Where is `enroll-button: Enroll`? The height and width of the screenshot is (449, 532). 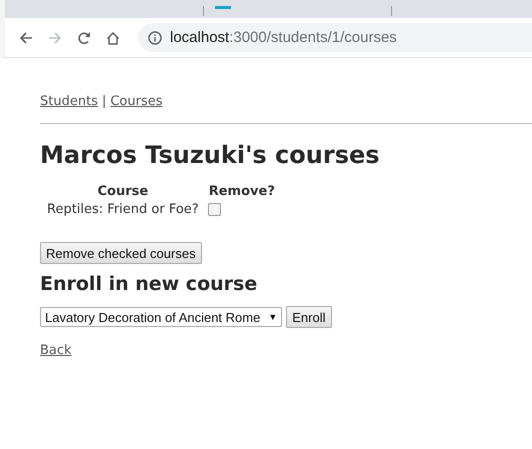
enroll-button: Enroll is located at coordinates (309, 317).